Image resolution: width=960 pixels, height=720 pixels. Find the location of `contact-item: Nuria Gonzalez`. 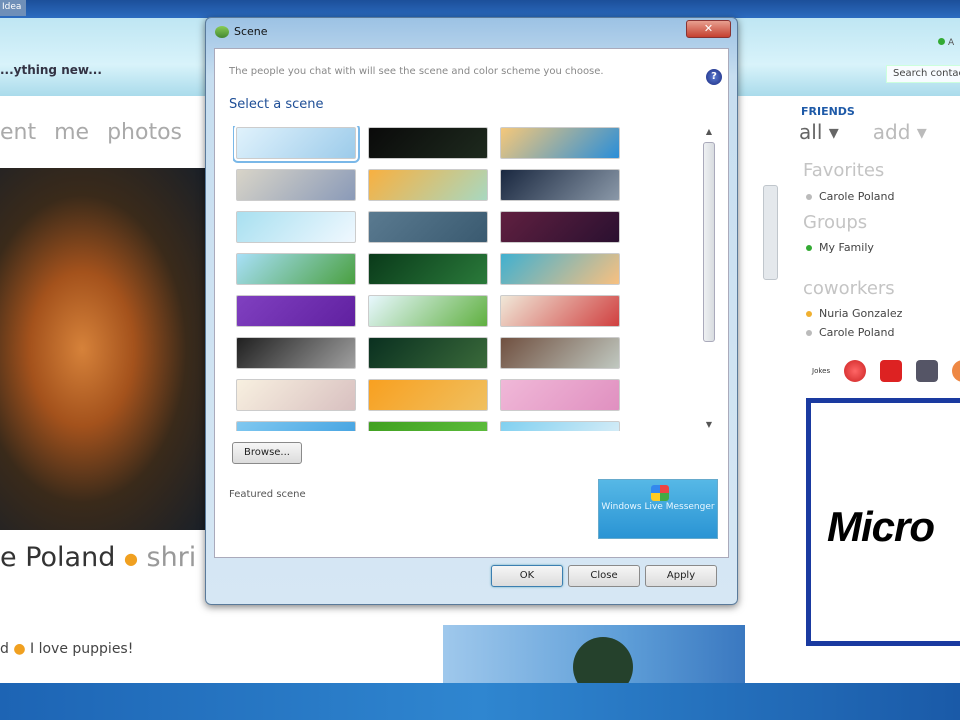

contact-item: Nuria Gonzalez is located at coordinates (854, 313).